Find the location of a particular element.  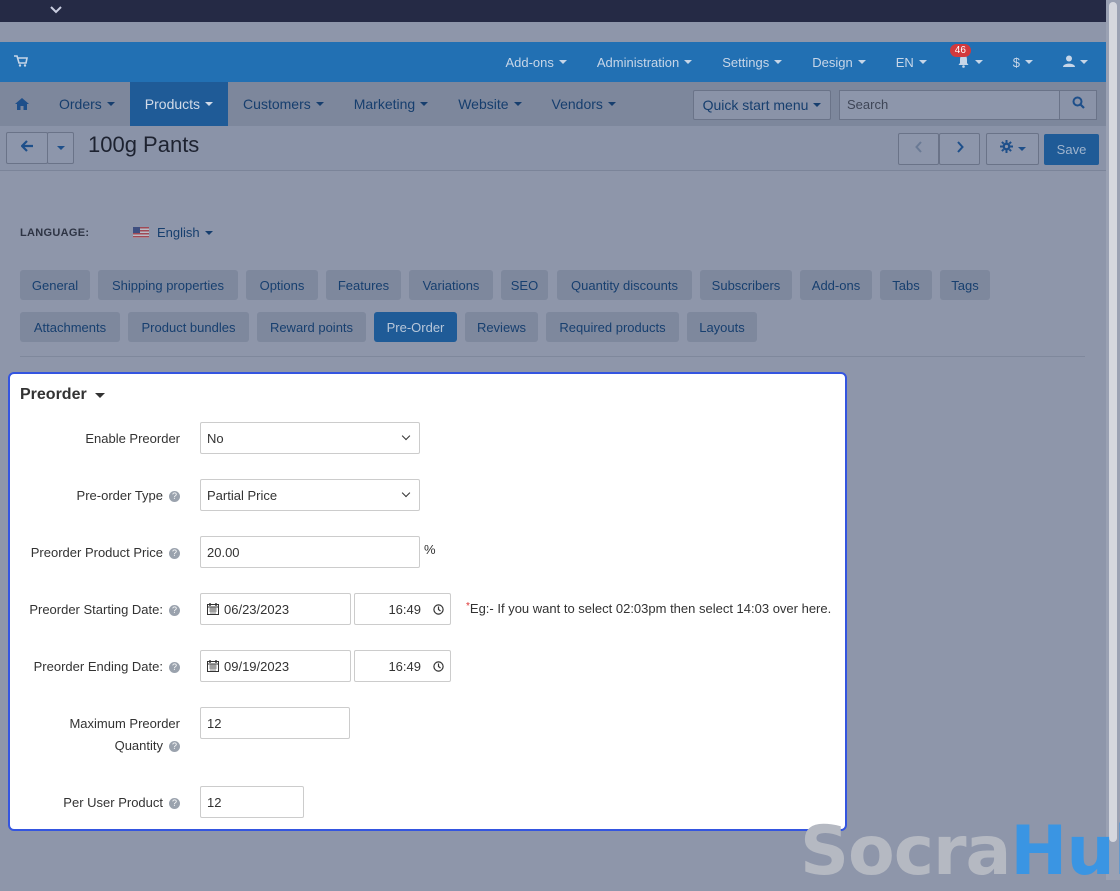

tab-layouts: Layouts is located at coordinates (722, 327).